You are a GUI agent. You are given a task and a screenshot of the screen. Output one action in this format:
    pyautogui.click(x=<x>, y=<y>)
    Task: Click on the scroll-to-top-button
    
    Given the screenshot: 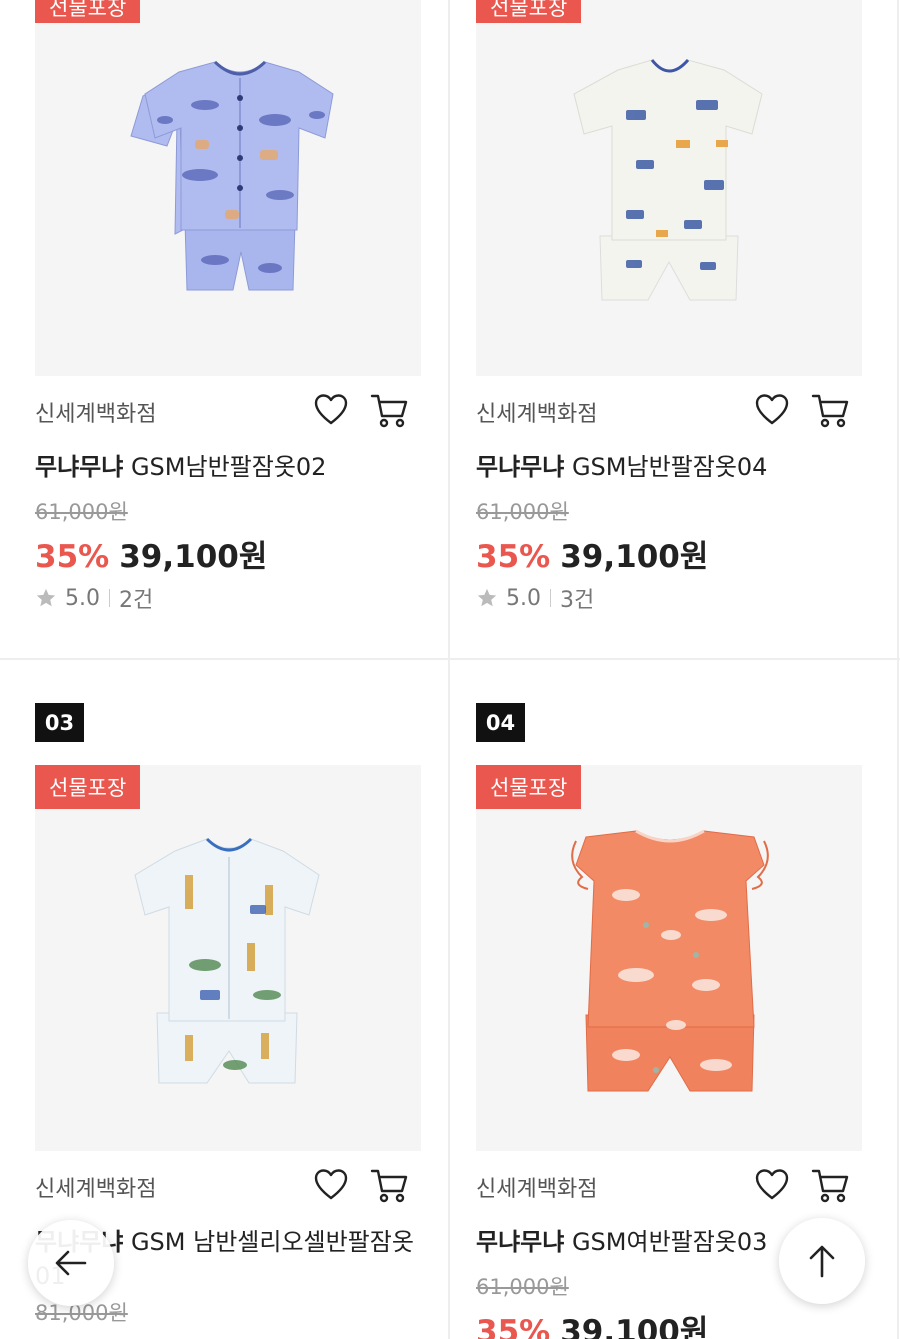 What is the action you would take?
    pyautogui.click(x=822, y=1261)
    